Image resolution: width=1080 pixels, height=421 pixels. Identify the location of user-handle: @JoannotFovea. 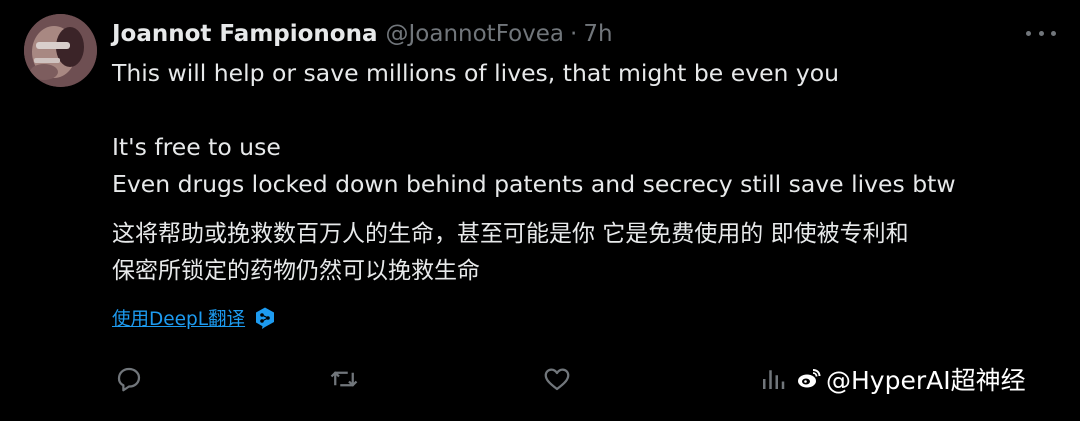
(475, 34).